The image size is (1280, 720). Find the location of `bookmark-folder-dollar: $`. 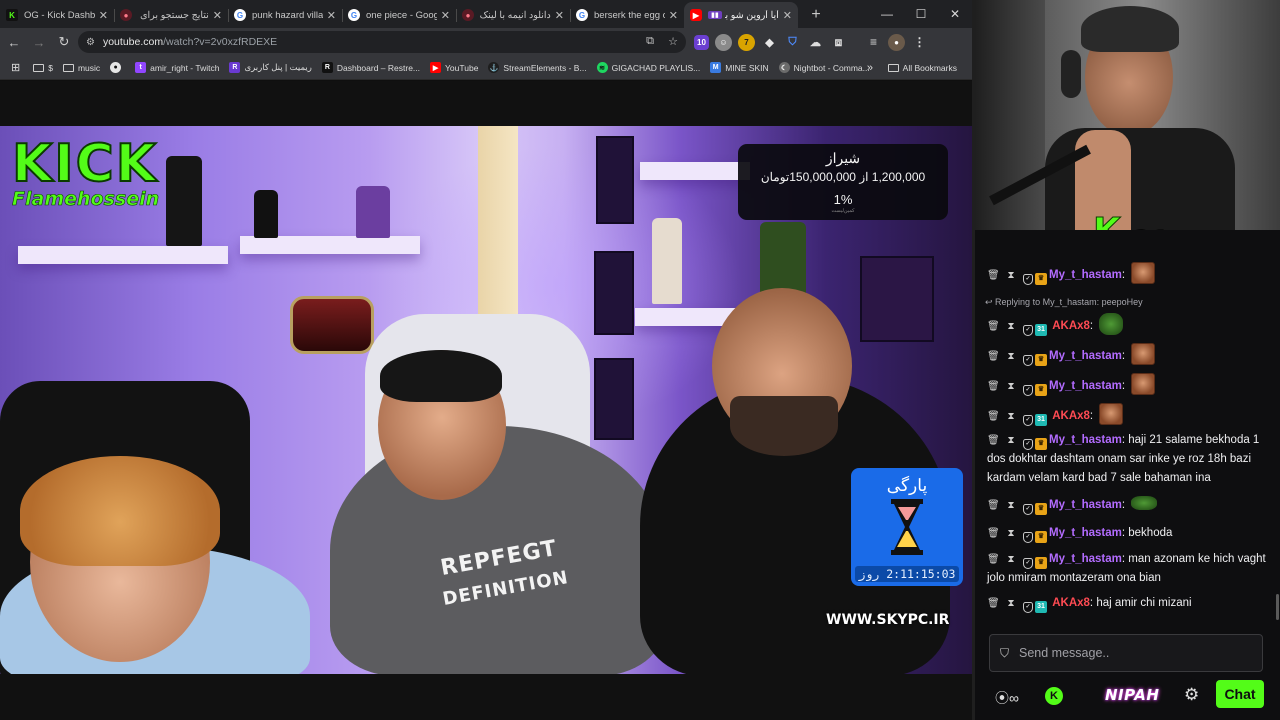

bookmark-folder-dollar: $ is located at coordinates (43, 68).